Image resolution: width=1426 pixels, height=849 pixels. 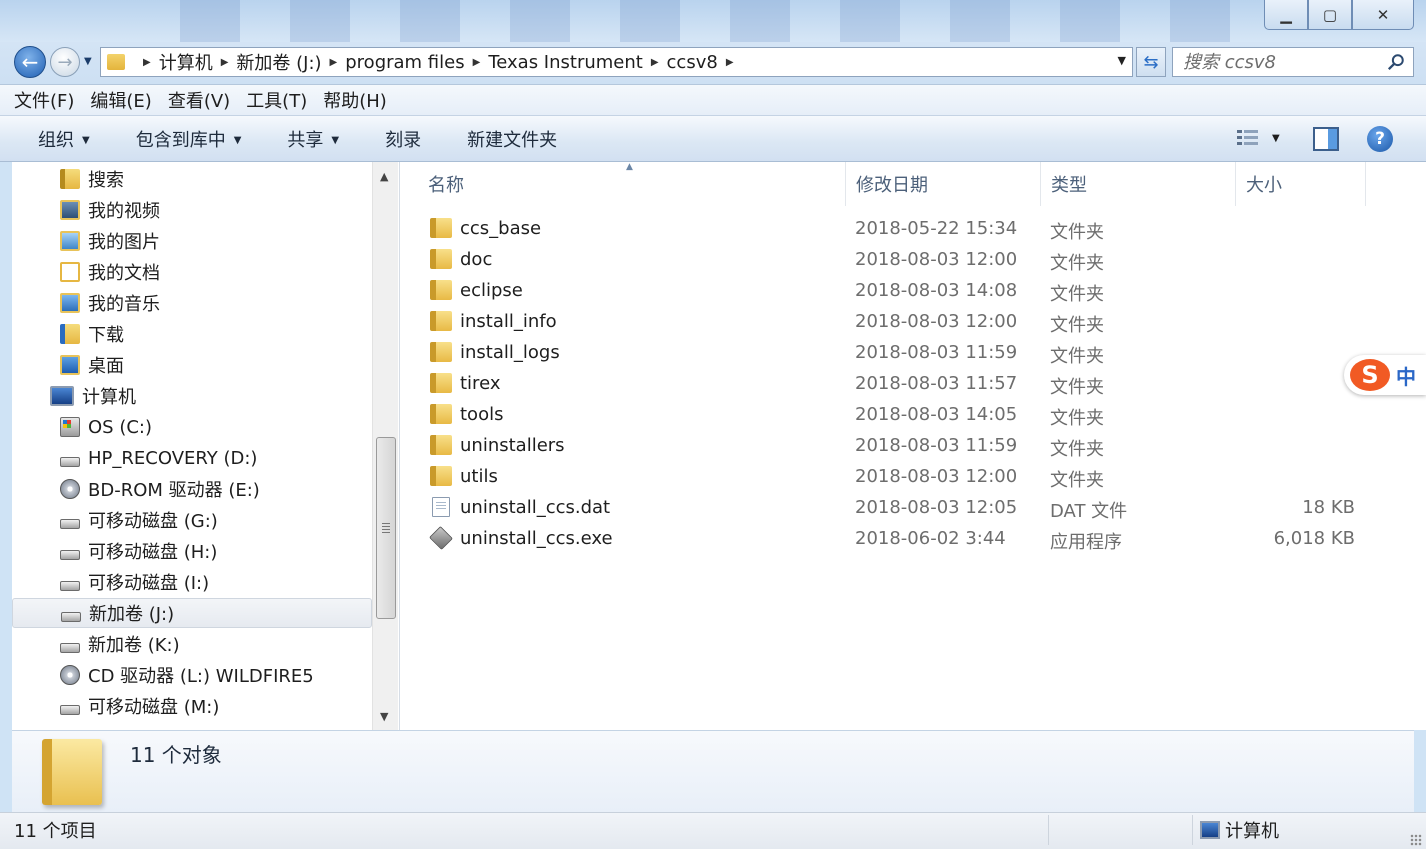 I want to click on nav-item: BD-ROM 驱动器 (E:), so click(x=192, y=489).